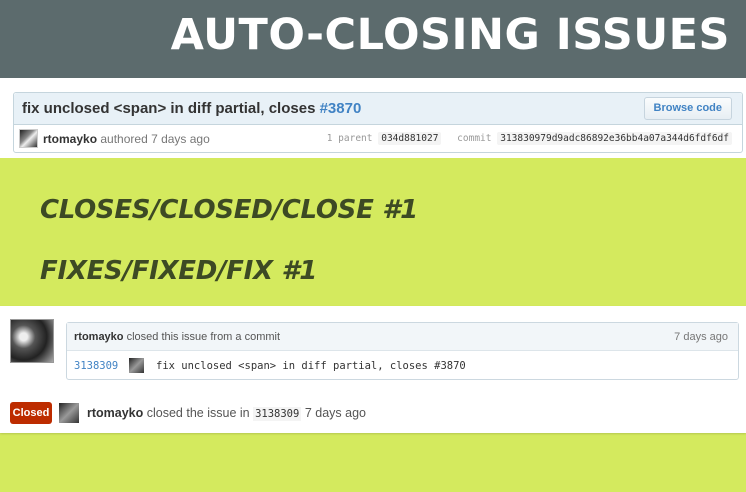  What do you see at coordinates (333, 413) in the screenshot?
I see `closed-text-after: 7 days ago` at bounding box center [333, 413].